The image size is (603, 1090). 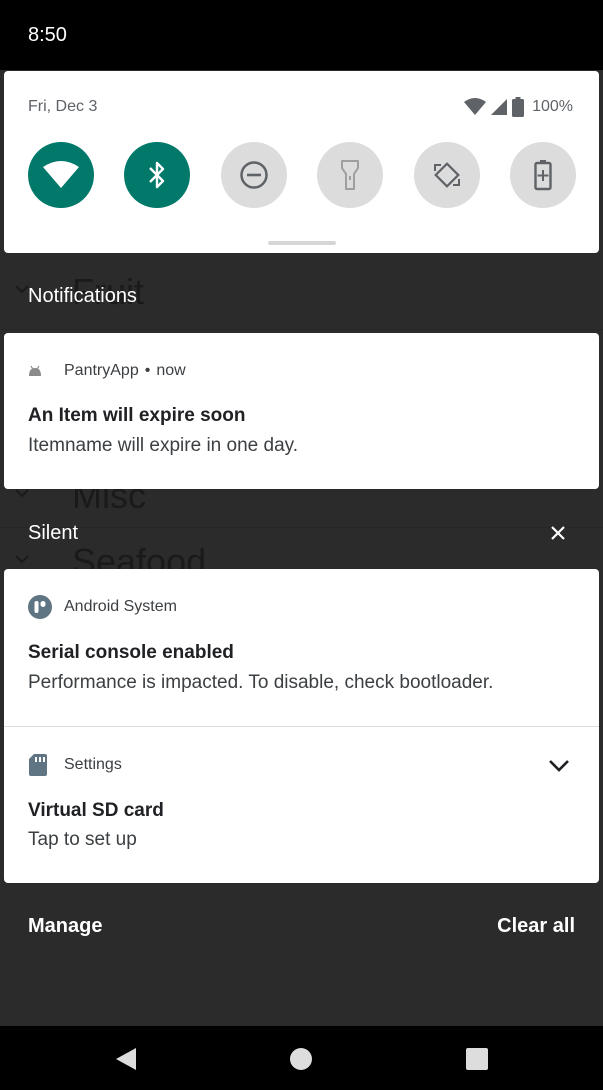 What do you see at coordinates (137, 415) in the screenshot?
I see `notification-title: An Item will expire soon` at bounding box center [137, 415].